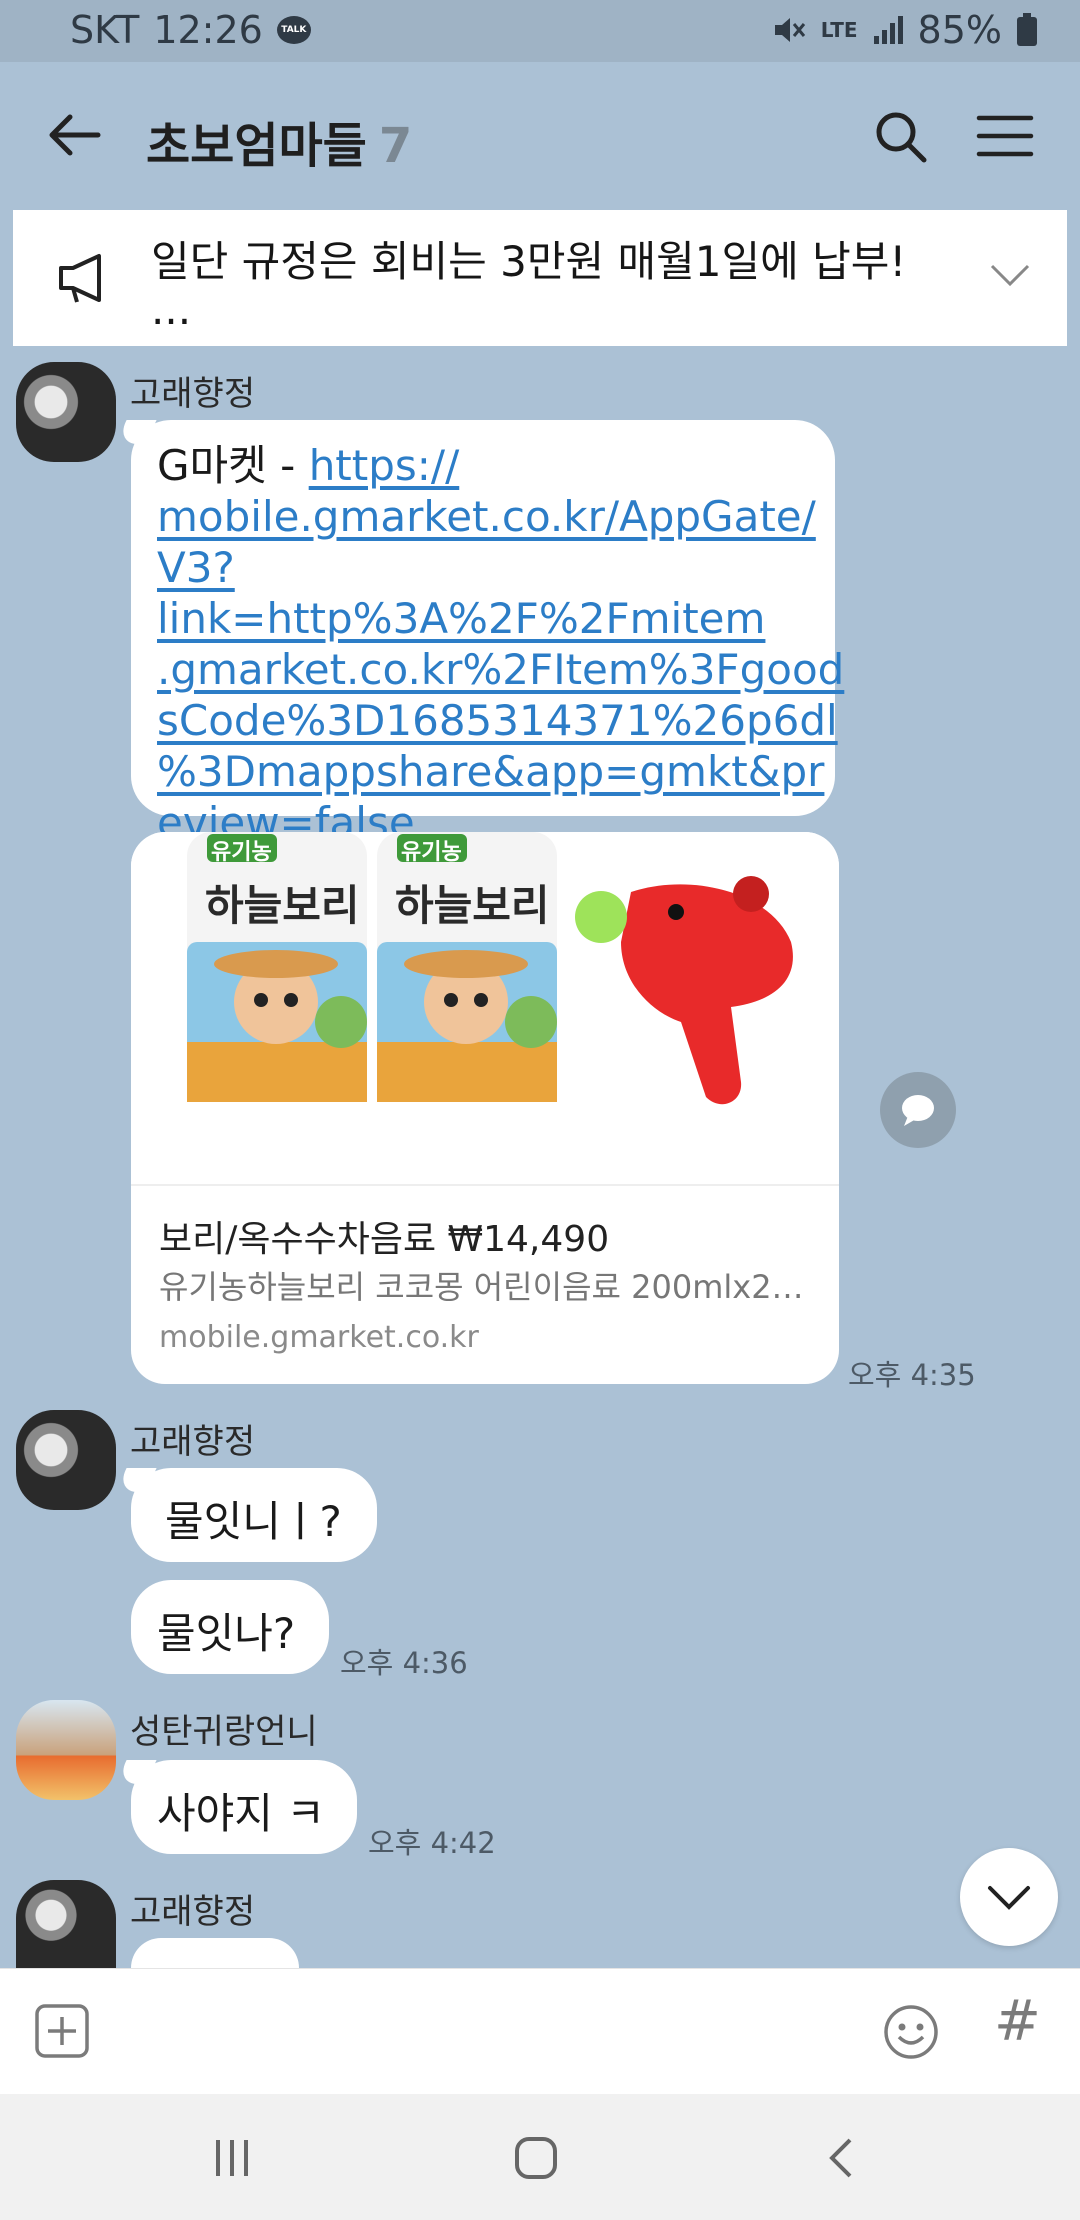 This screenshot has height=2220, width=1080. What do you see at coordinates (461, 593) in the screenshot?
I see `link-line: V3?link=http%3A%2F%2Fmitem` at bounding box center [461, 593].